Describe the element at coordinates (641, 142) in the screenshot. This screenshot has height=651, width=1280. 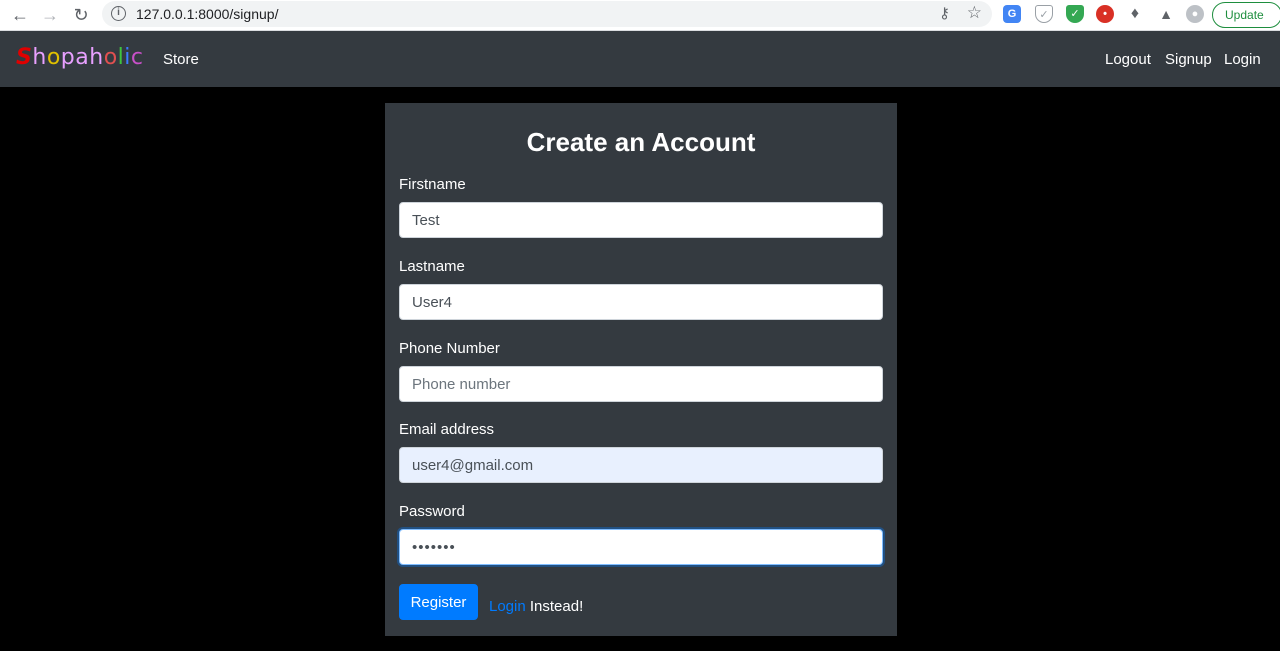
I see `page-title: Create an Account` at that location.